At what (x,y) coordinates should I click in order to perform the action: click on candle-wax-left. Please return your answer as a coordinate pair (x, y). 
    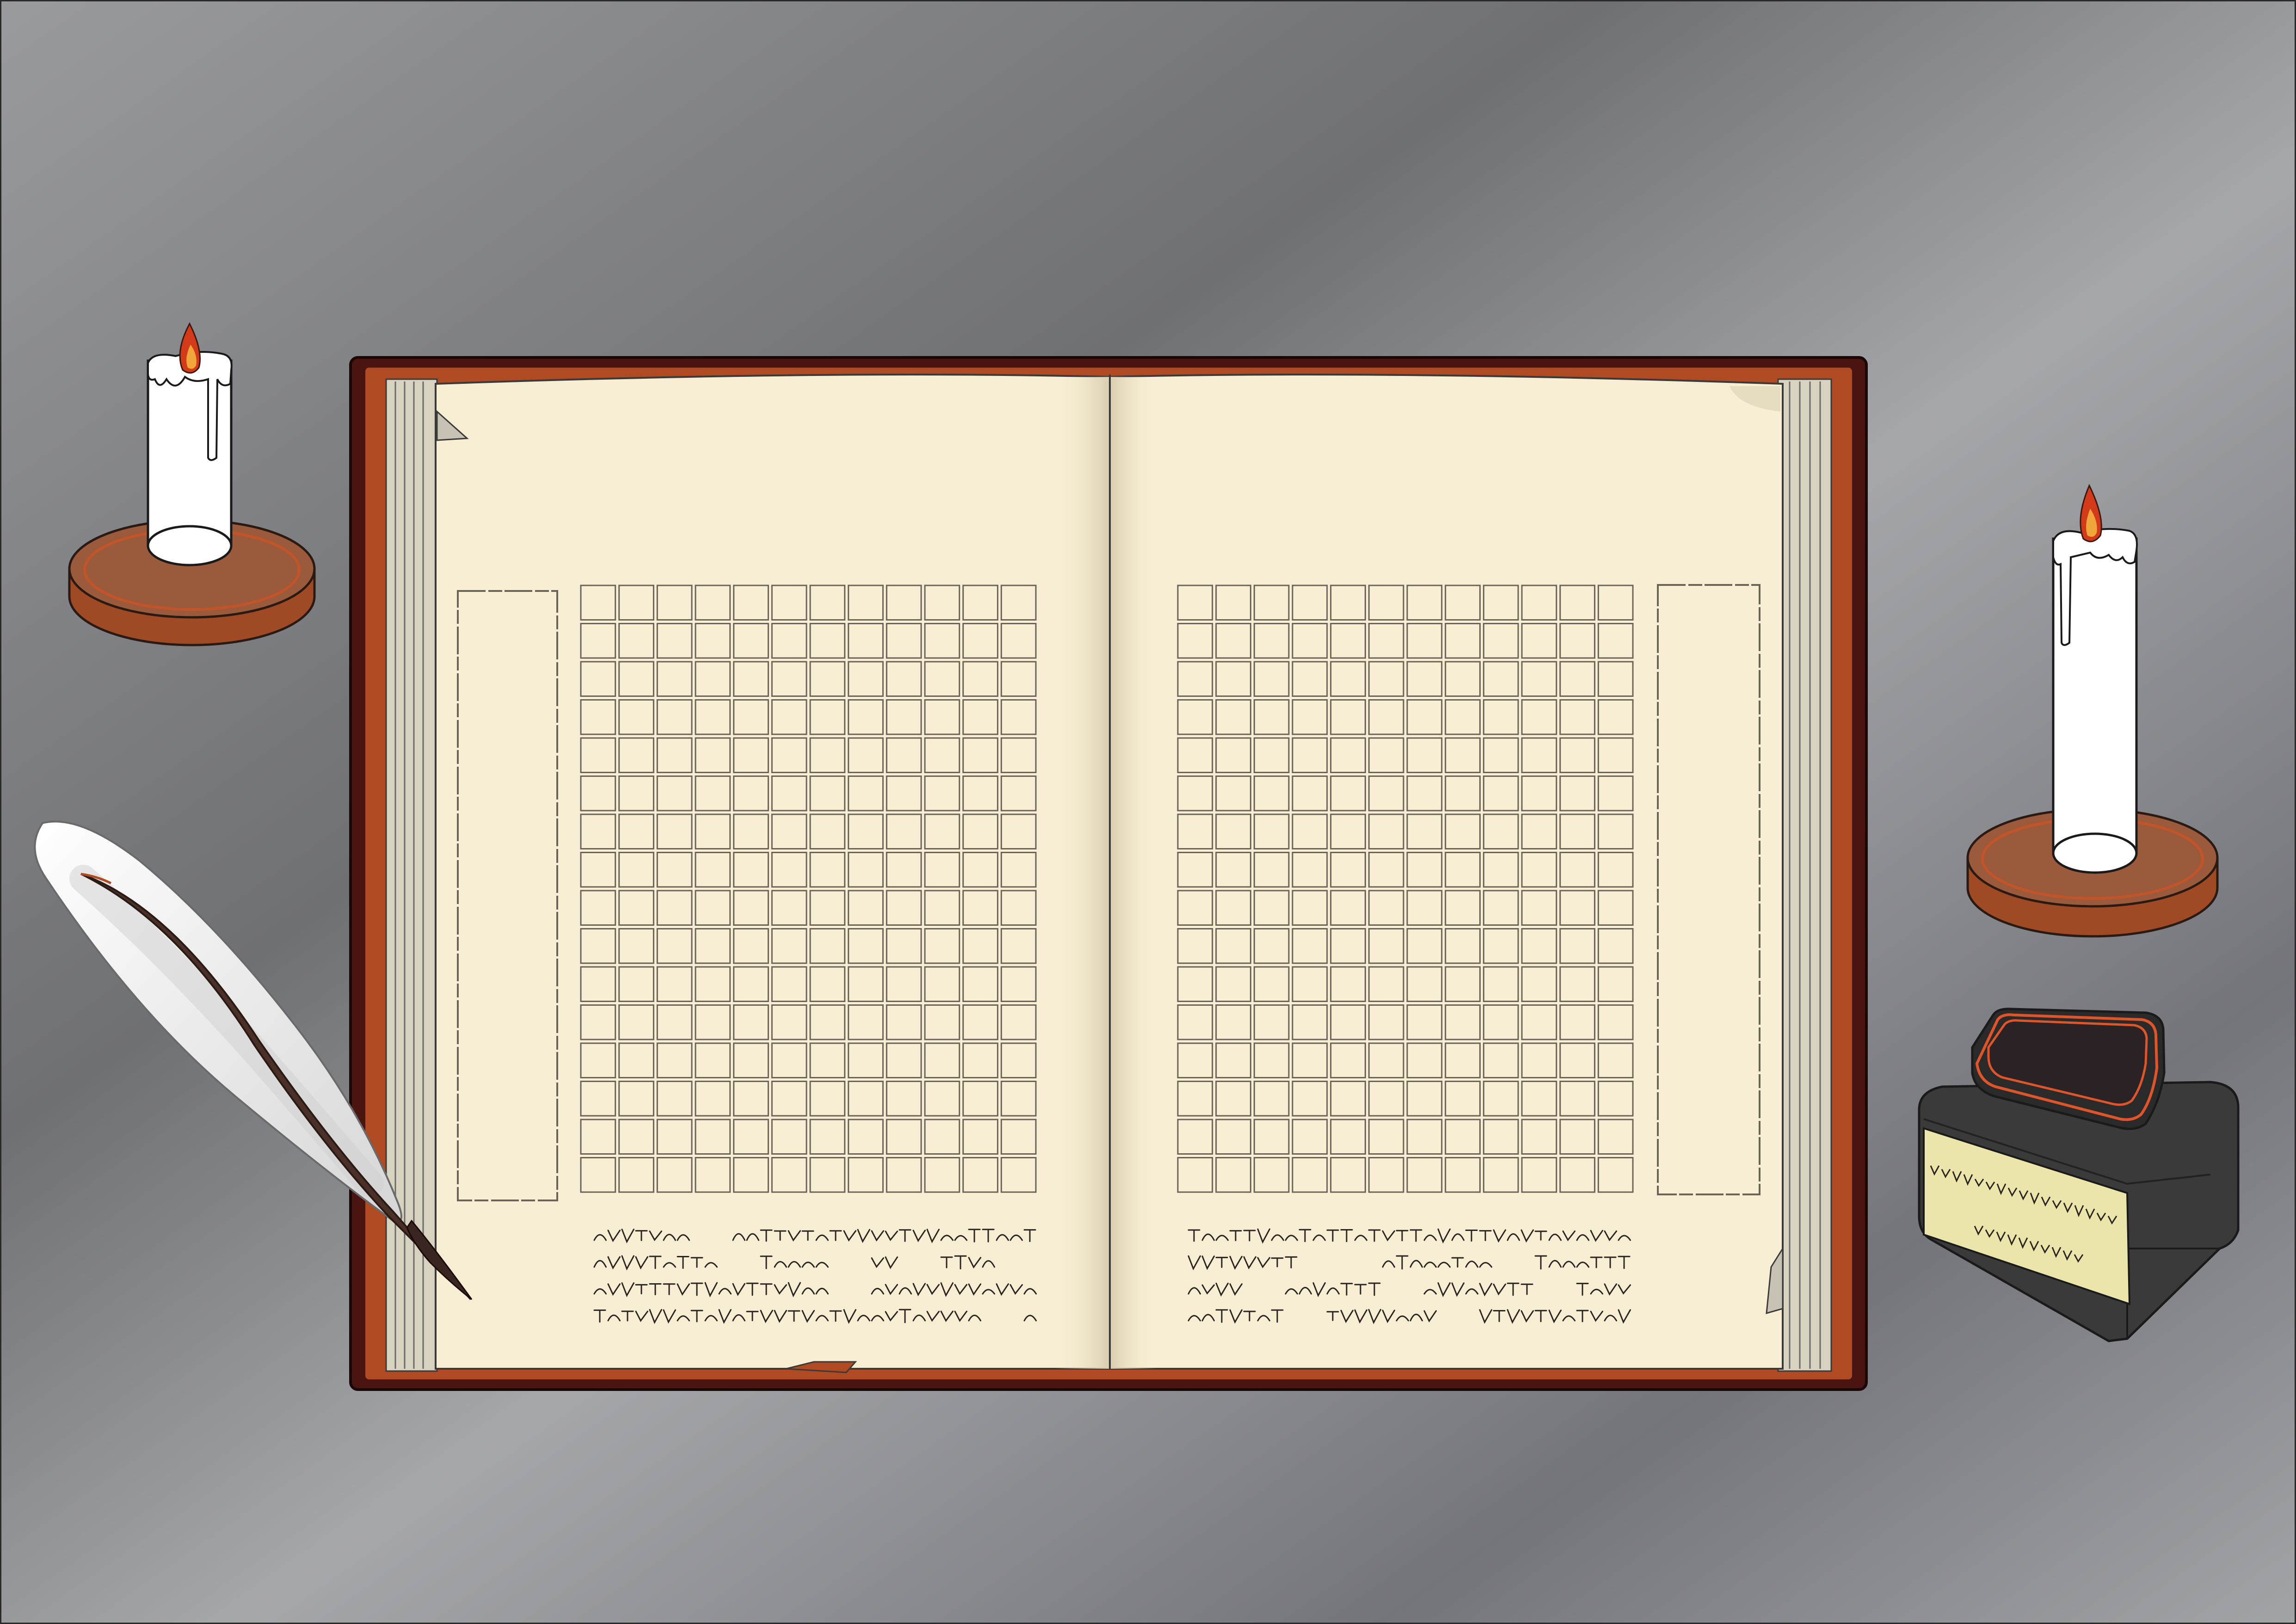
    Looking at the image, I should click on (190, 458).